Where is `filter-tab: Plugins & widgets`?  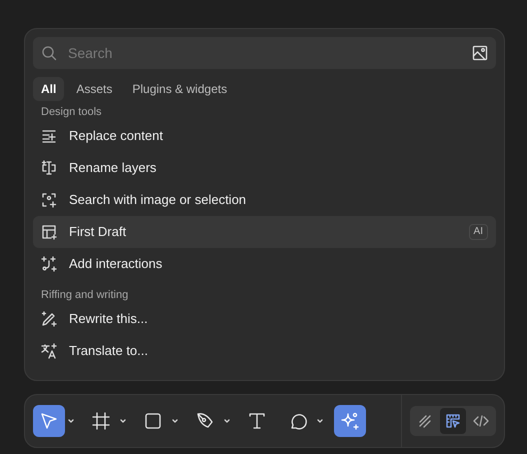
filter-tab: Plugins & widgets is located at coordinates (180, 89).